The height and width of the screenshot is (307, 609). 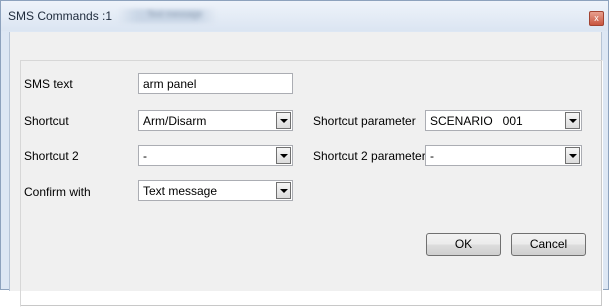 I want to click on shortcut2-parameter-select: -, so click(x=503, y=155).